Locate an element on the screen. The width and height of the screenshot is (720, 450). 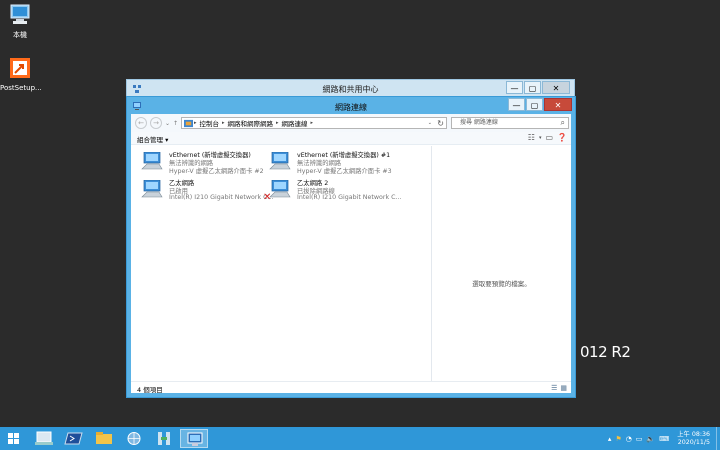
taskbar: ▴ ⚑ ◔ ▭ 🔈 ⌨ 上午 08:36 2020/11/5 is located at coordinates (360, 438).